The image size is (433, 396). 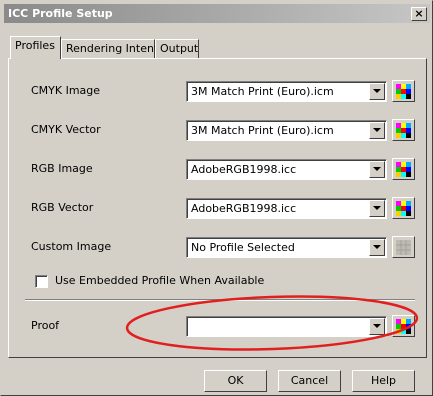 I want to click on tab-output: Output, so click(x=177, y=49).